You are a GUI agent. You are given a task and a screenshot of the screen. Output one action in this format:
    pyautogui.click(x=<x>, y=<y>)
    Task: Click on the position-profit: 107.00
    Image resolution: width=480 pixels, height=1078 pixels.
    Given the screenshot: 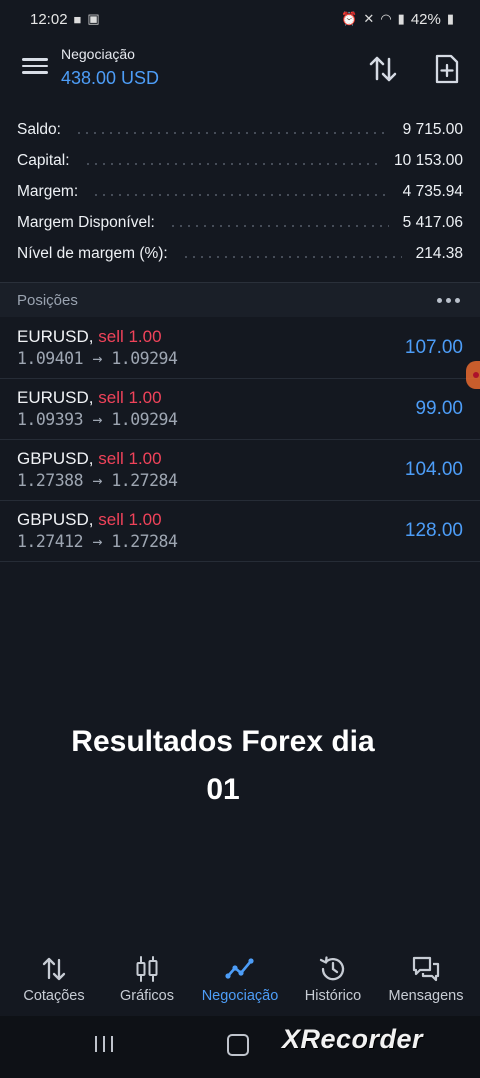 What is the action you would take?
    pyautogui.click(x=433, y=347)
    